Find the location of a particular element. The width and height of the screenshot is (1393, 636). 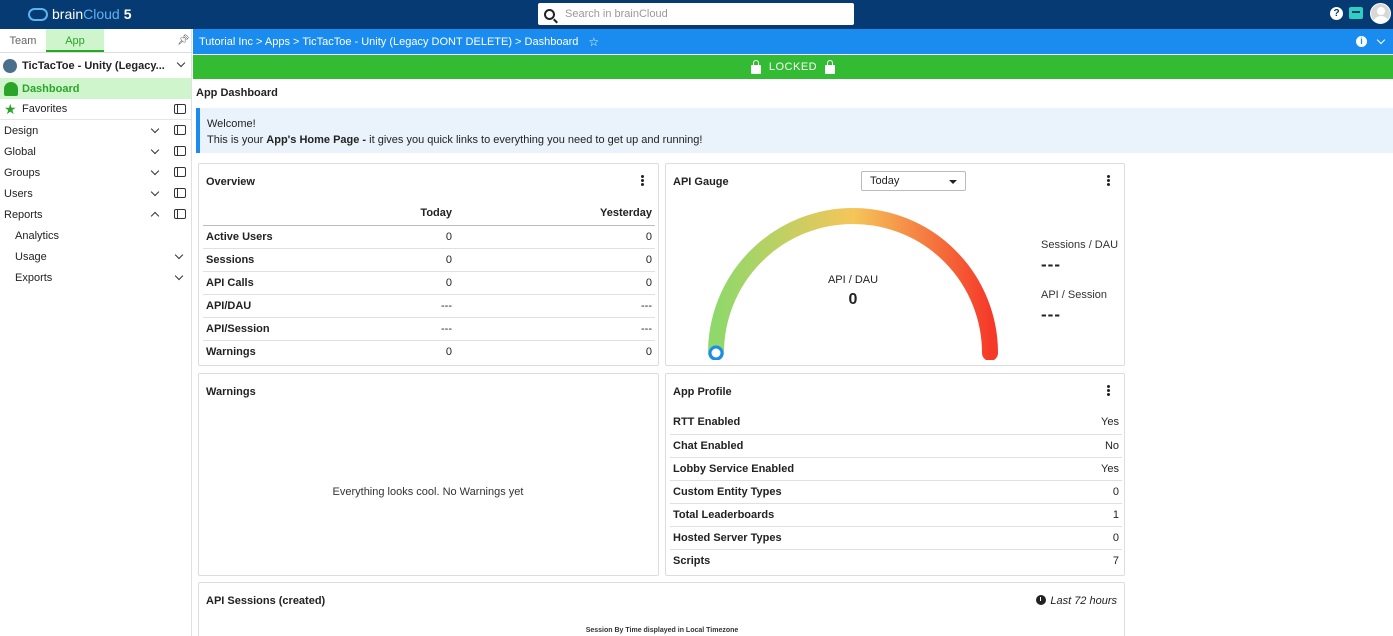

sessions-dau-label: Sessions / DAU is located at coordinates (1080, 245).